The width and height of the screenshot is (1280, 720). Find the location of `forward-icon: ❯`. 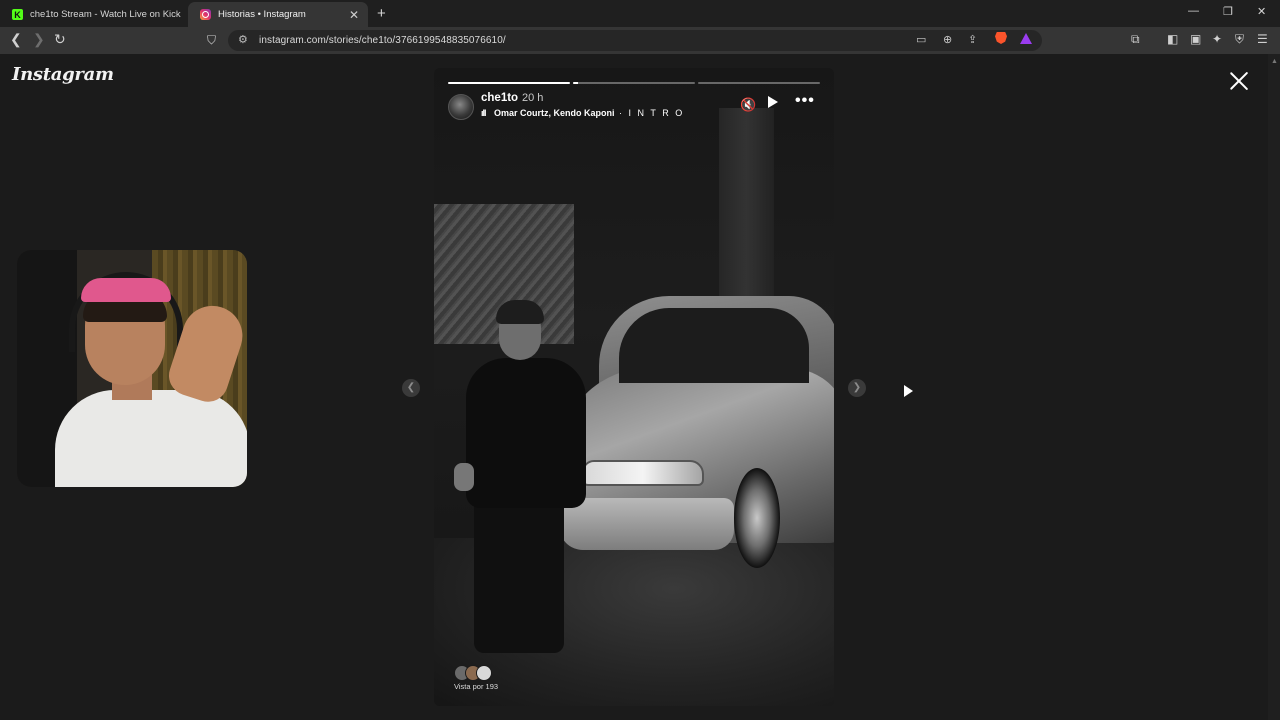

forward-icon: ❯ is located at coordinates (39, 39).